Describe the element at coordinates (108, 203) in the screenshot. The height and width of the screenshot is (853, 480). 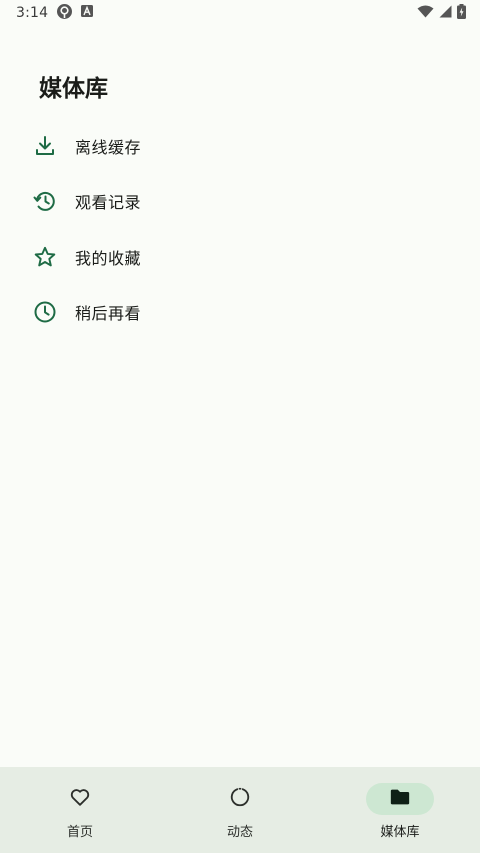
I see `menu-item-label: 观看记录` at that location.